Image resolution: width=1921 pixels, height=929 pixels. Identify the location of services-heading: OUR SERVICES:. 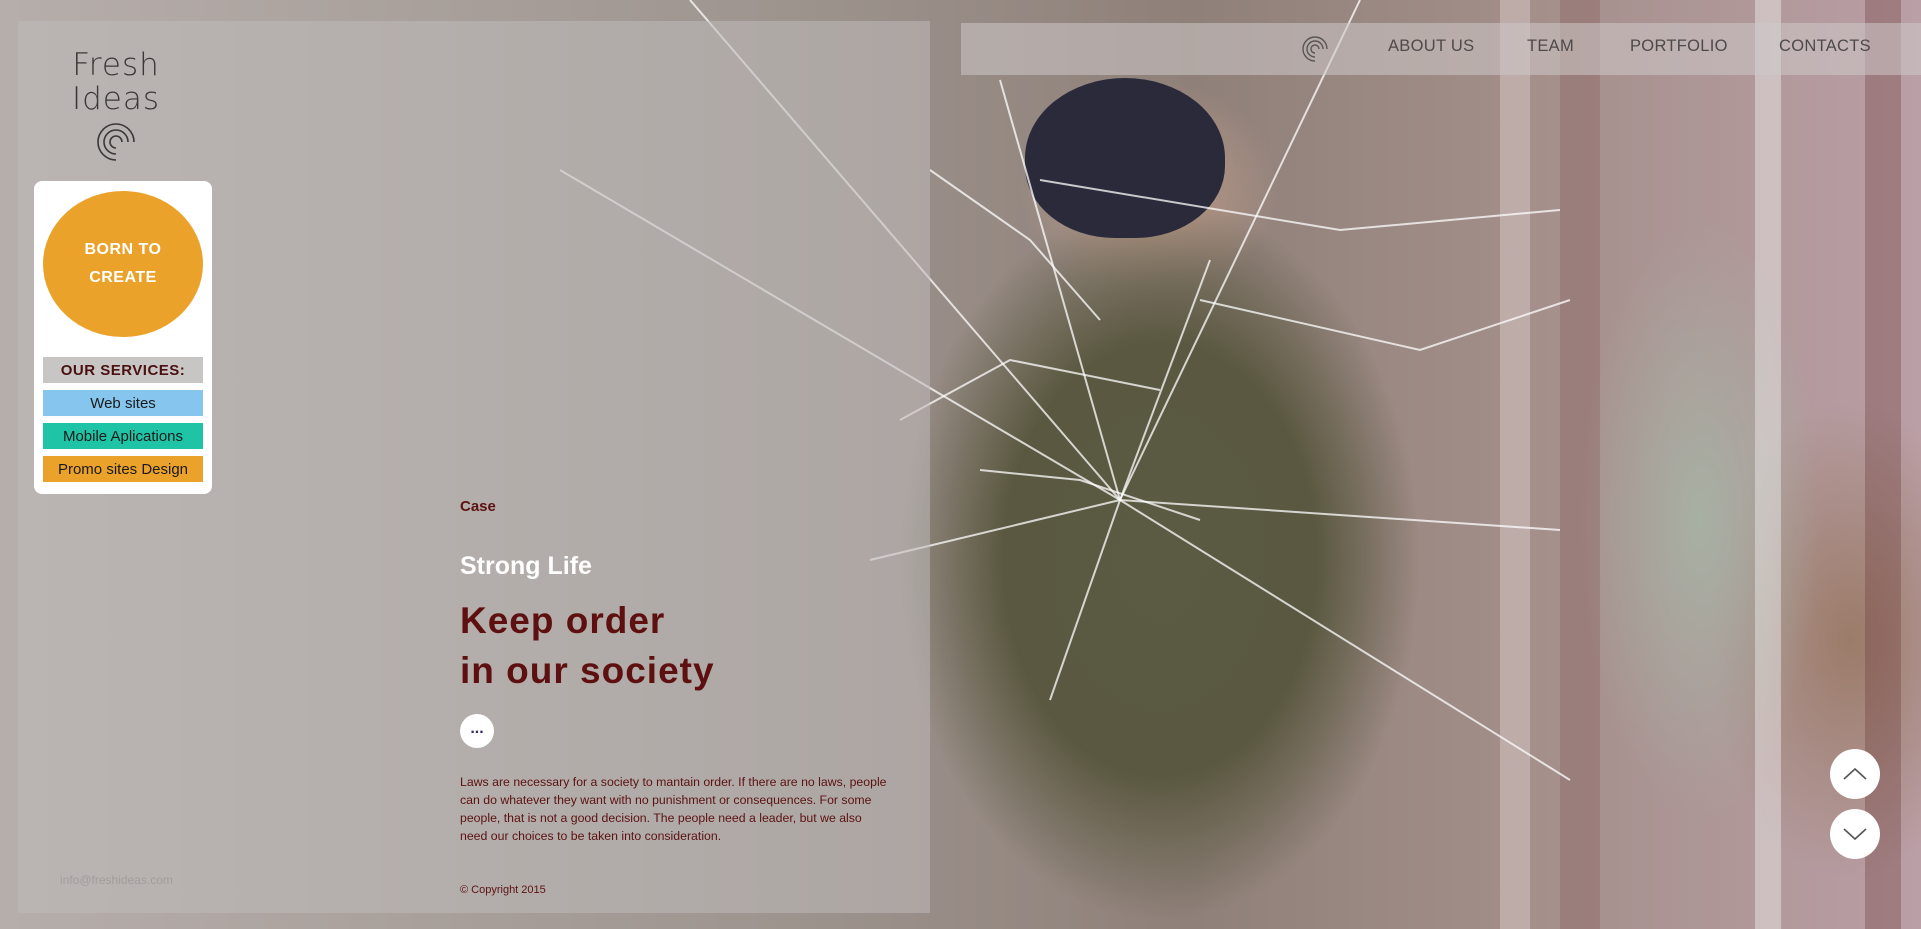
(123, 370).